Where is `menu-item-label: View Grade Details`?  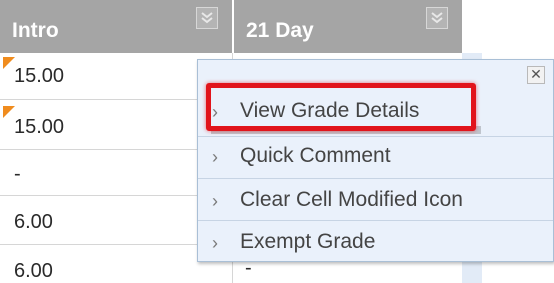
menu-item-label: View Grade Details is located at coordinates (330, 110).